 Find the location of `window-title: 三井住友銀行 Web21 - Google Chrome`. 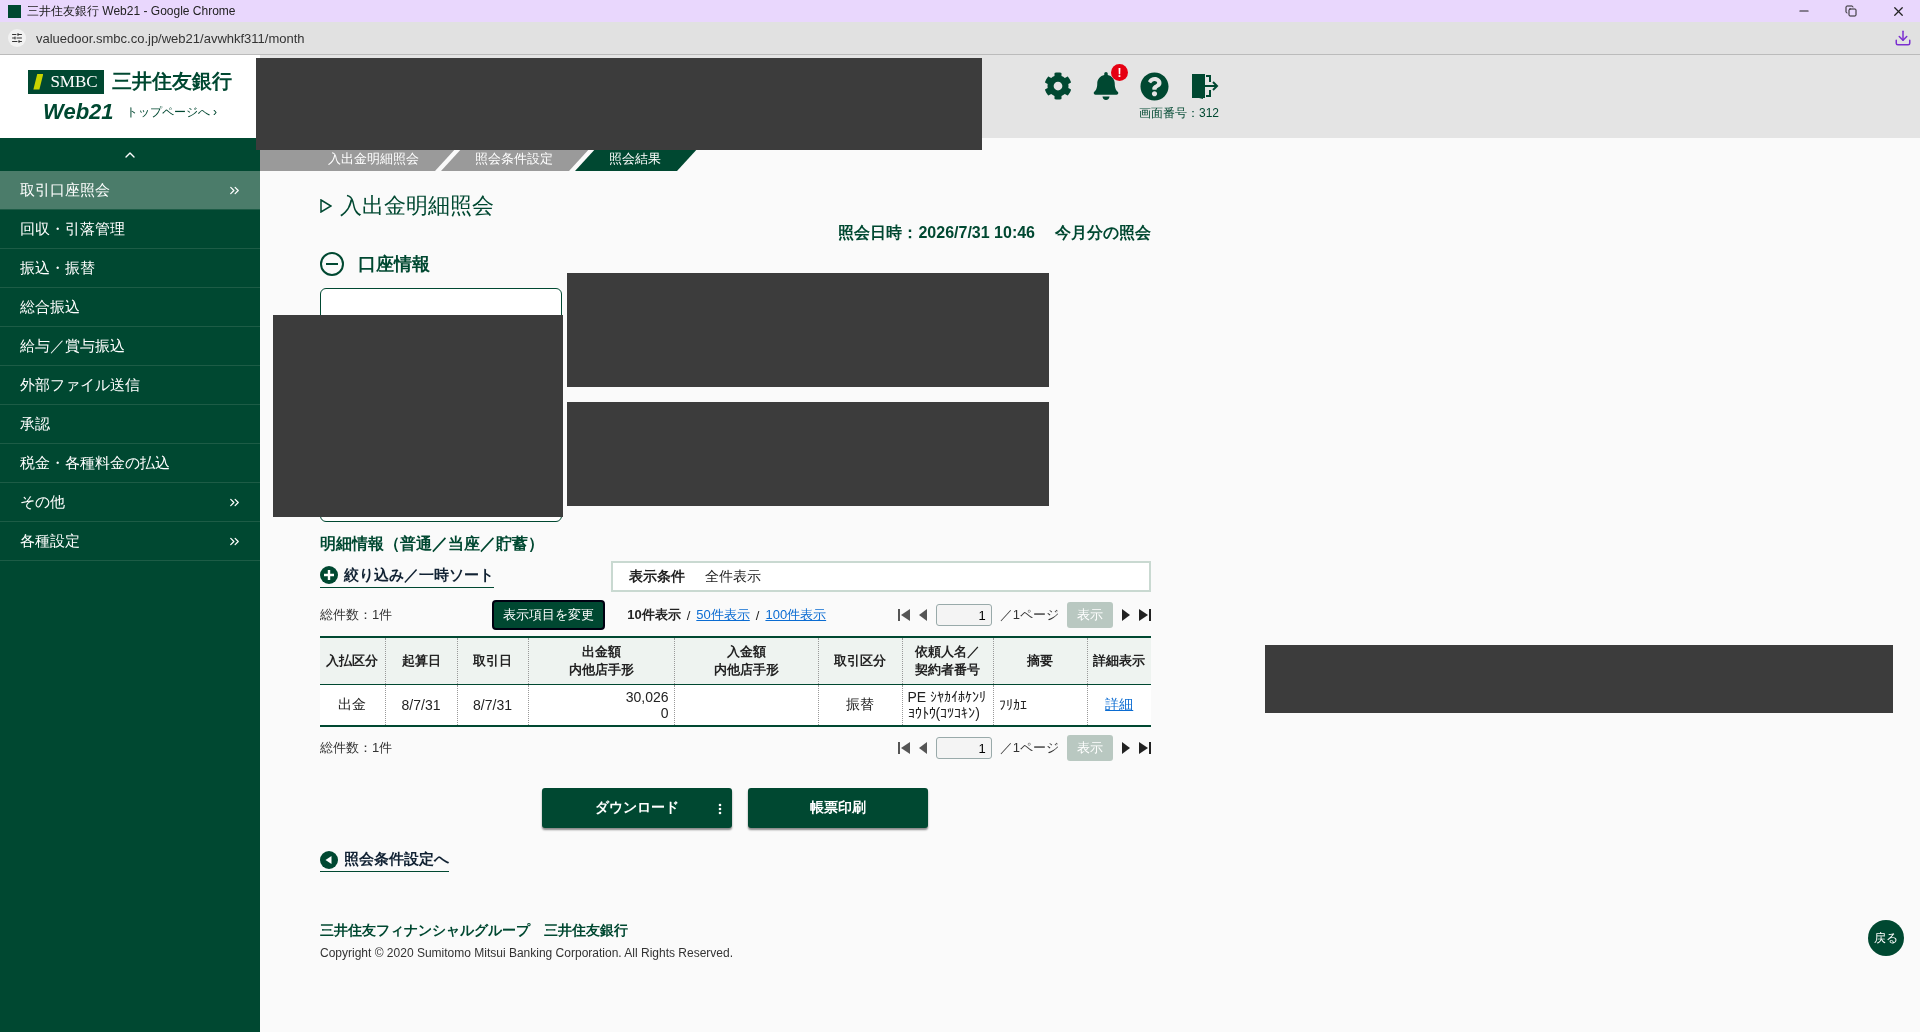

window-title: 三井住友銀行 Web21 - Google Chrome is located at coordinates (131, 11).